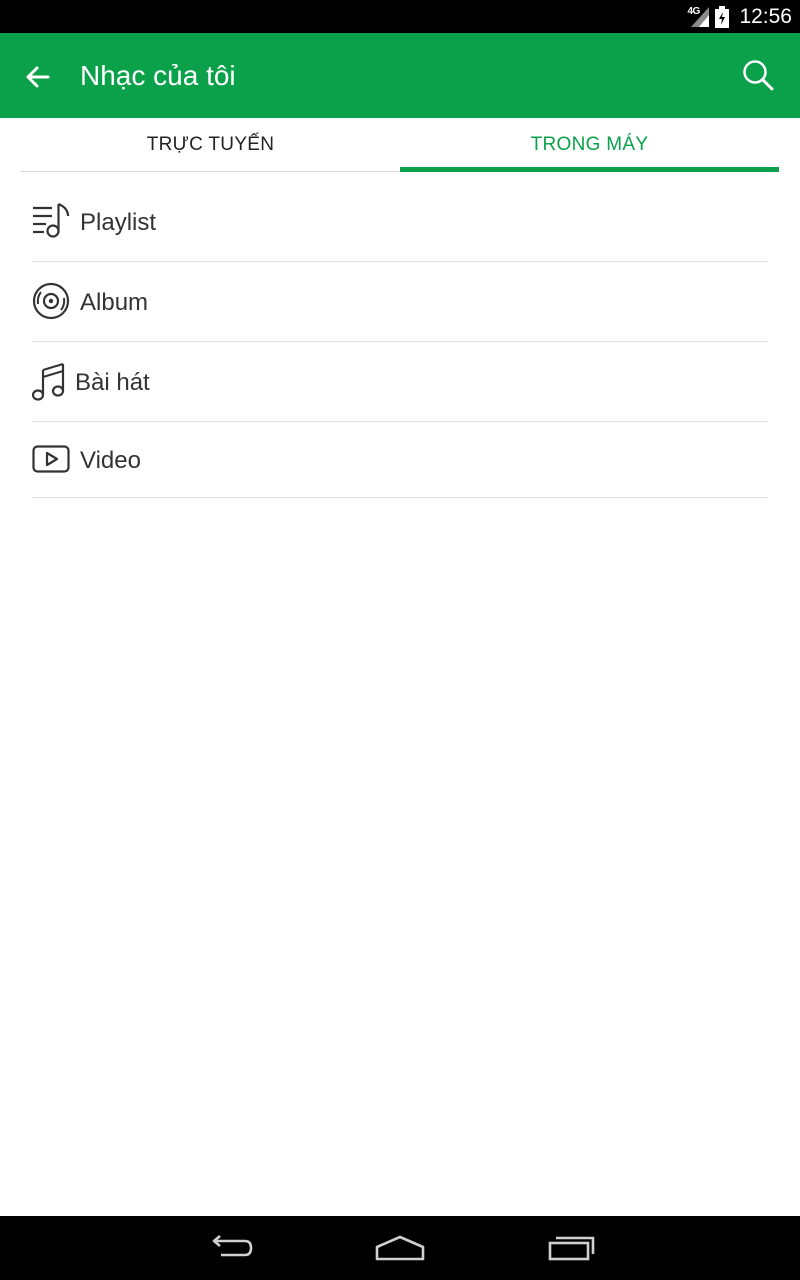 Image resolution: width=800 pixels, height=1280 pixels. I want to click on app-bar: Nhạc của tôi, so click(400, 75).